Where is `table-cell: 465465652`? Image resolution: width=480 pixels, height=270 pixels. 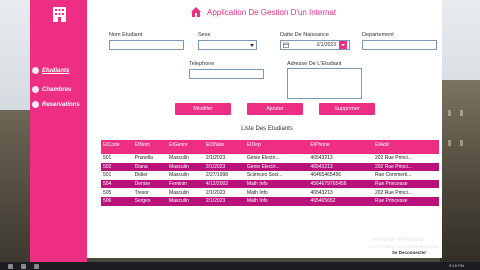 table-cell: 465465652 is located at coordinates (340, 201).